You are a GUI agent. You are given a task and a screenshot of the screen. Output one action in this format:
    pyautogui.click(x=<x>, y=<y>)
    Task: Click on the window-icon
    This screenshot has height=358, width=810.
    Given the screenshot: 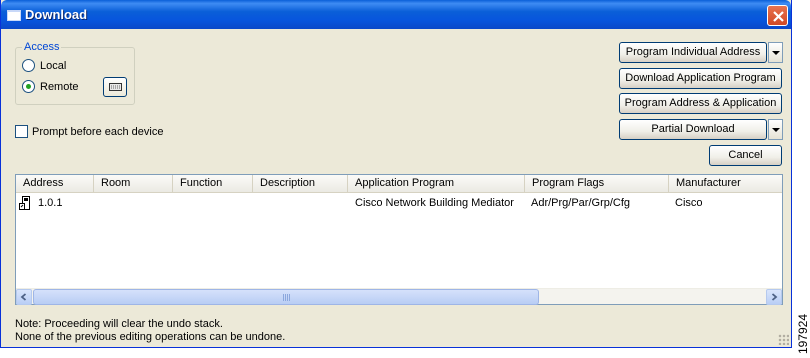 What is the action you would take?
    pyautogui.click(x=14, y=15)
    